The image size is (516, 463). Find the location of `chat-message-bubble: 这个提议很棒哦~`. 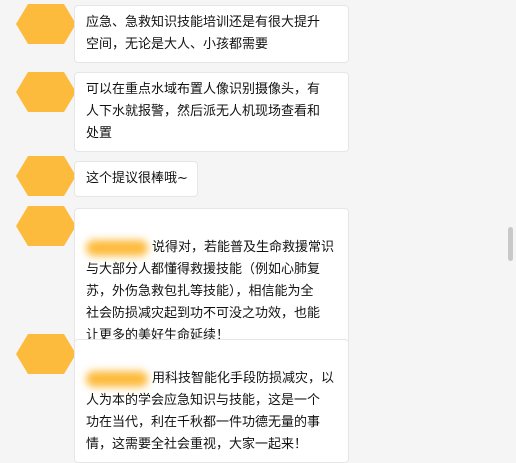

chat-message-bubble: 这个提议很棒哦~ is located at coordinates (136, 179).